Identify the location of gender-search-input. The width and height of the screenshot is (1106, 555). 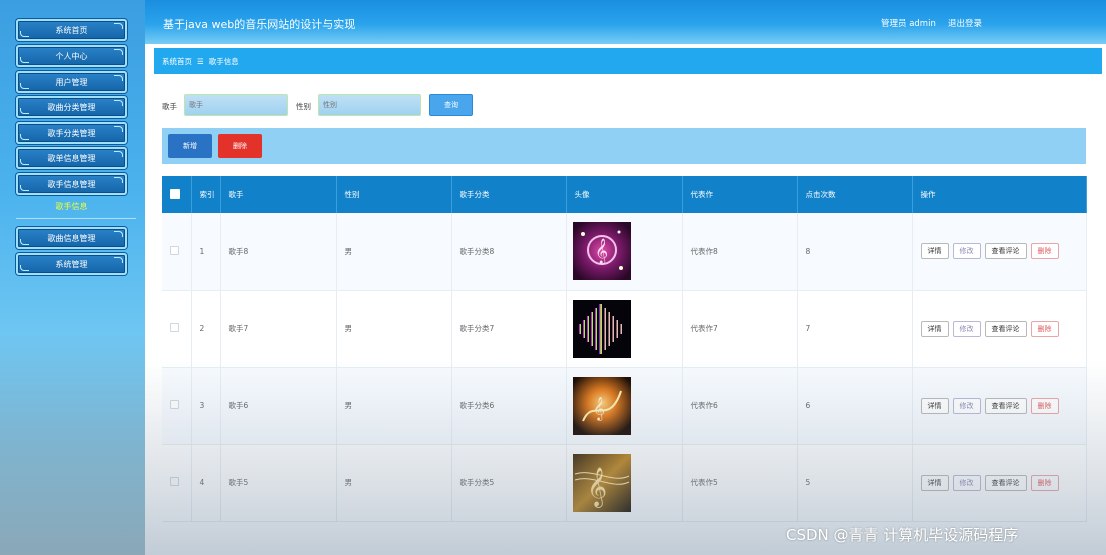
(369, 105).